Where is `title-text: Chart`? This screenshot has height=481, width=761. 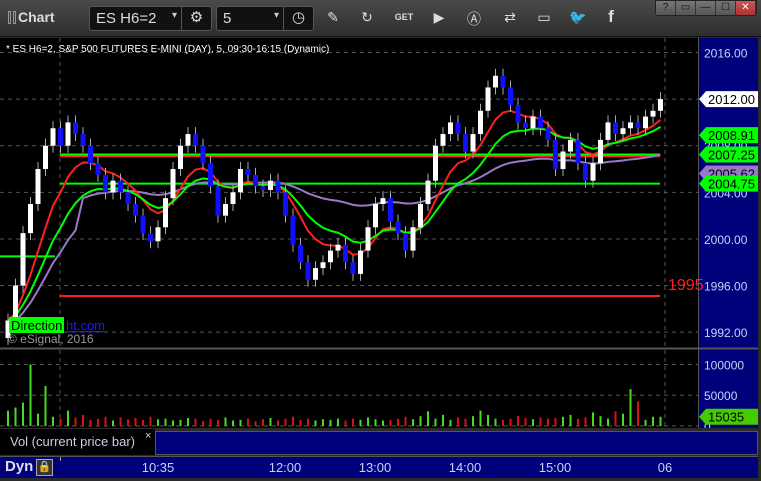 title-text: Chart is located at coordinates (36, 17).